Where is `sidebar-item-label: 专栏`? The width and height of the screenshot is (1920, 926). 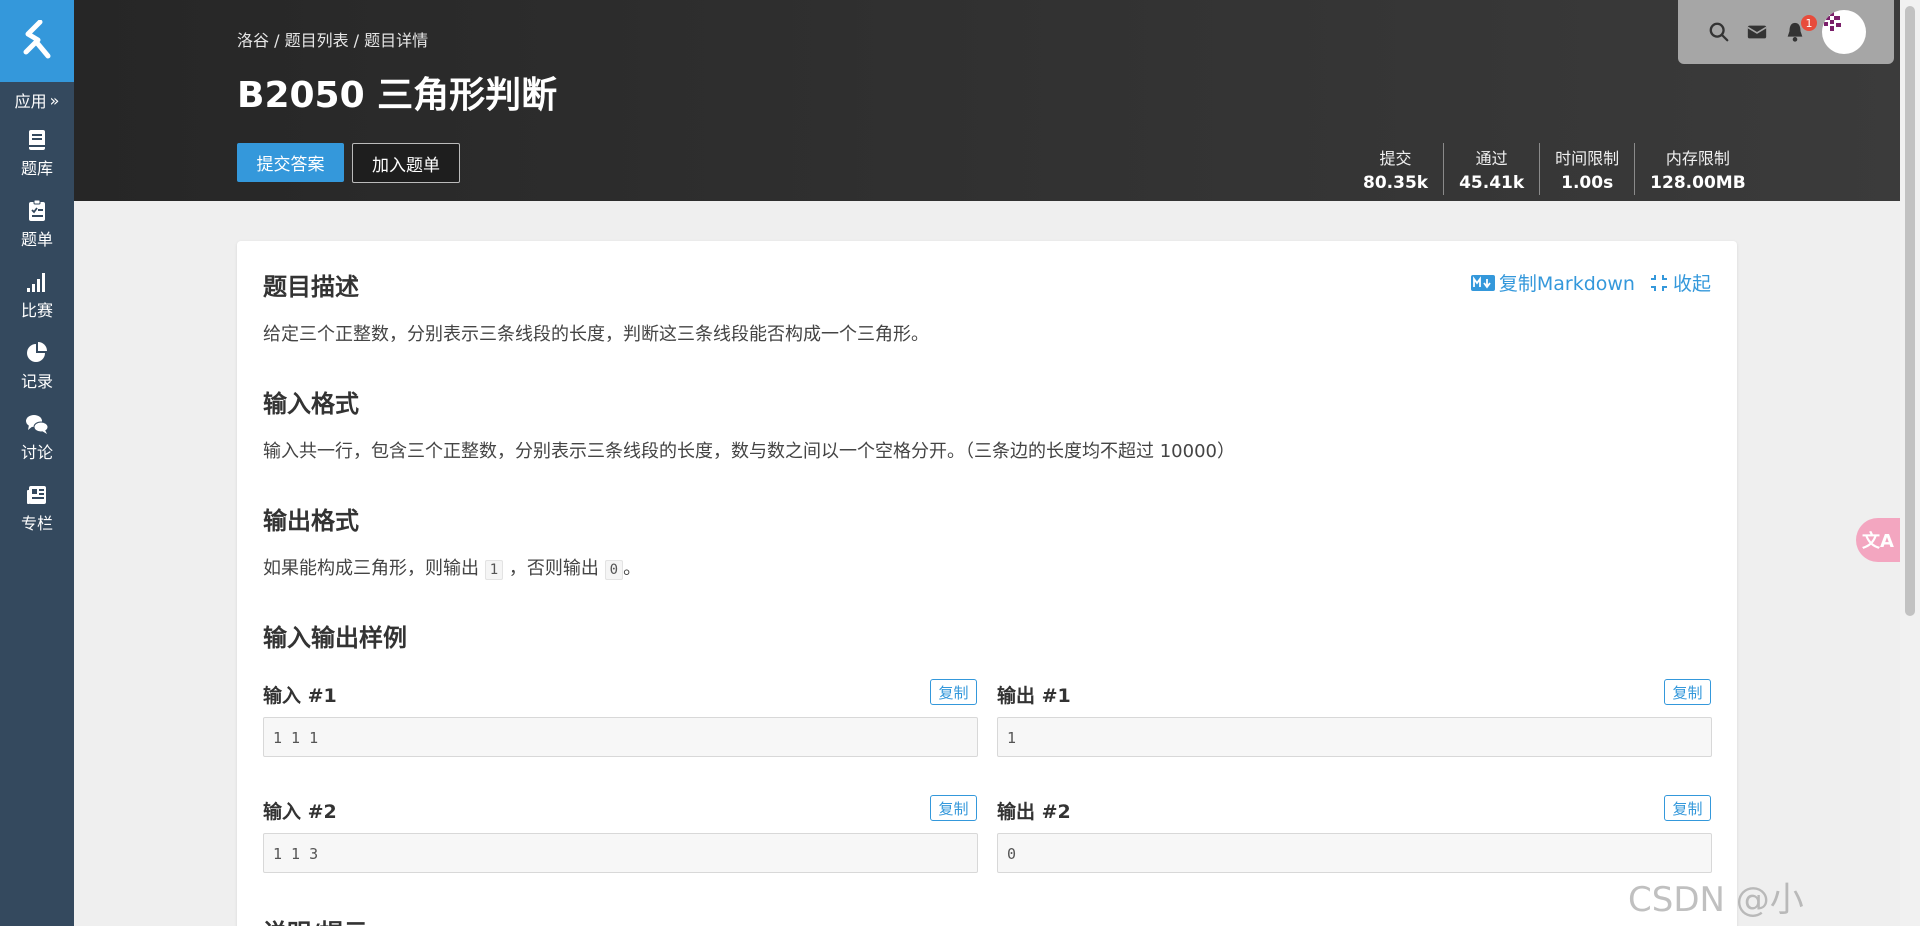
sidebar-item-label: 专栏 is located at coordinates (36, 523).